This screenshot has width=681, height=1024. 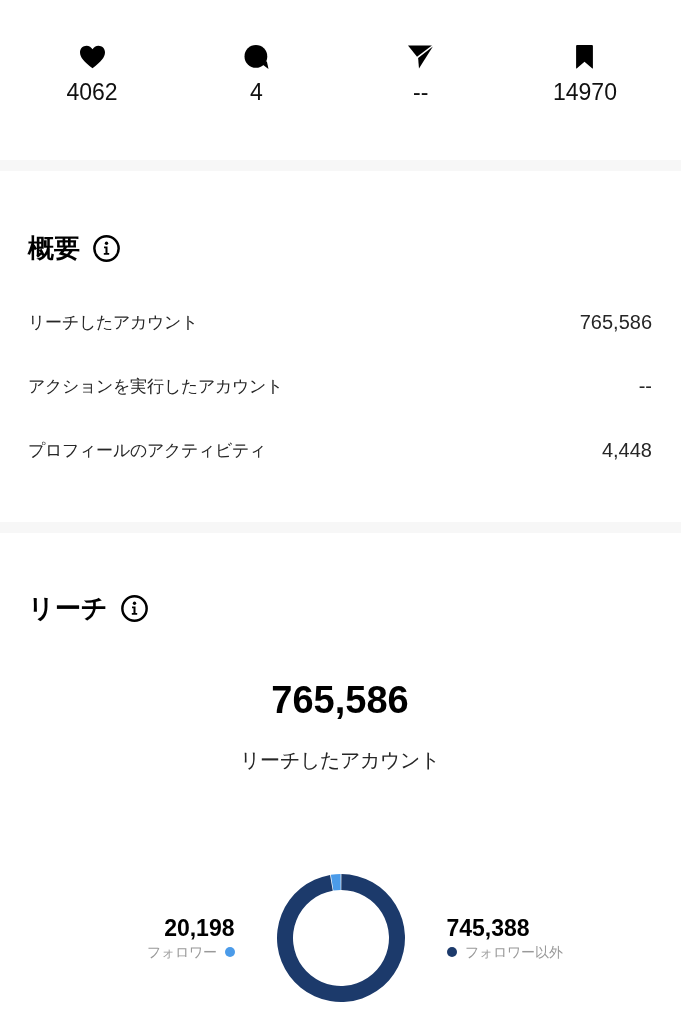 What do you see at coordinates (256, 92) in the screenshot?
I see `stat-count: 4` at bounding box center [256, 92].